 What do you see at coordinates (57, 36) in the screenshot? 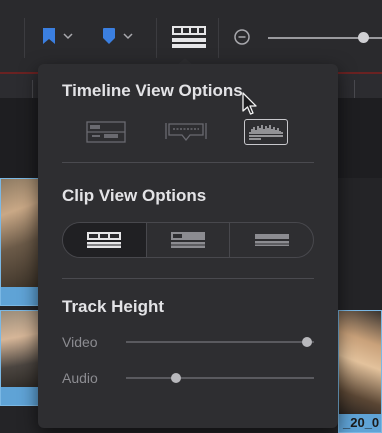
I see `flag-dropdown` at bounding box center [57, 36].